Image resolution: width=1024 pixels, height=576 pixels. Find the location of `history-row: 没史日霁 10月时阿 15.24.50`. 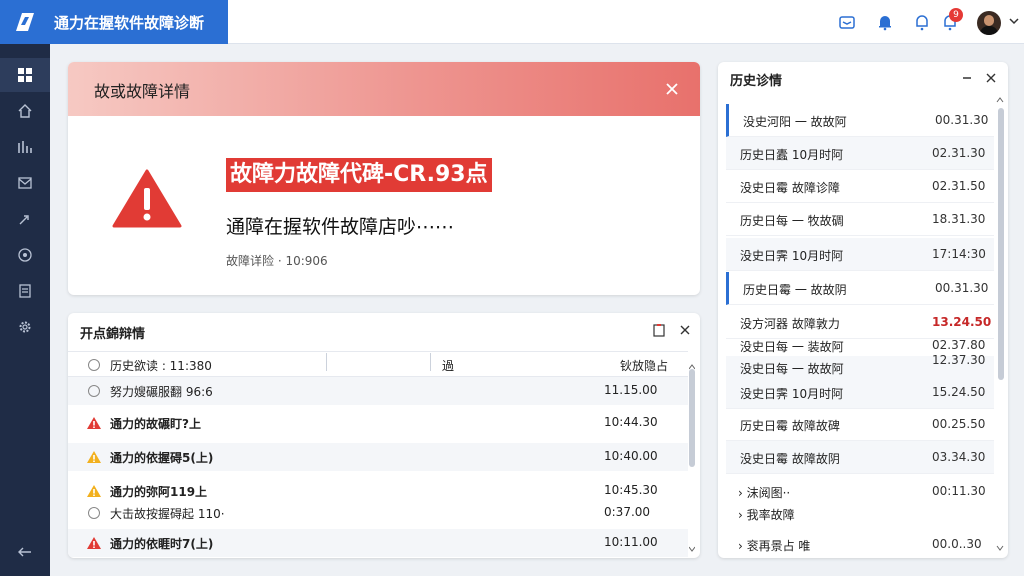

history-row: 没史日霁 10月时阿 15.24.50 is located at coordinates (860, 392).